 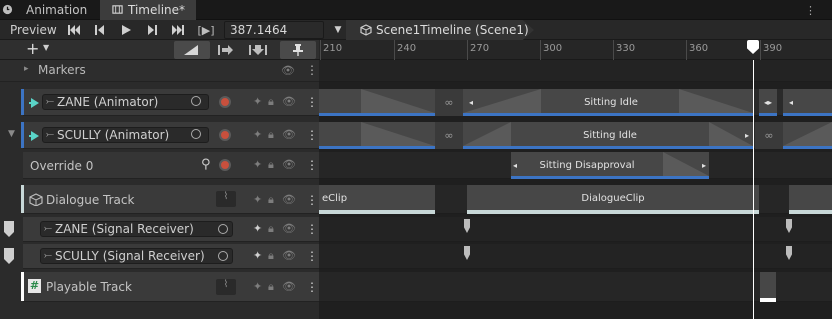 I want to click on object-field-zane-signal: ⤚ ZANE (Signal Receiver), so click(x=136, y=229).